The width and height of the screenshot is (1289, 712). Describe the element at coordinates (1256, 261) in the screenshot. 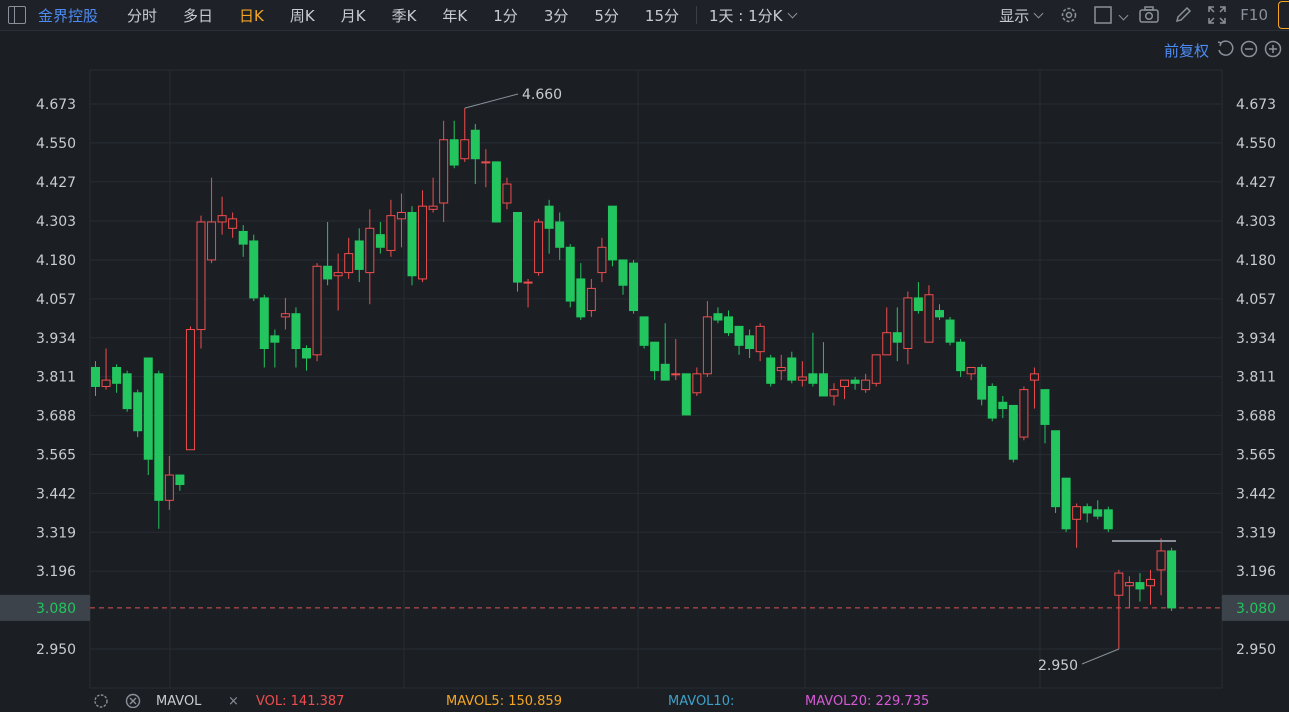

I see `price-tick-right: 4.180` at that location.